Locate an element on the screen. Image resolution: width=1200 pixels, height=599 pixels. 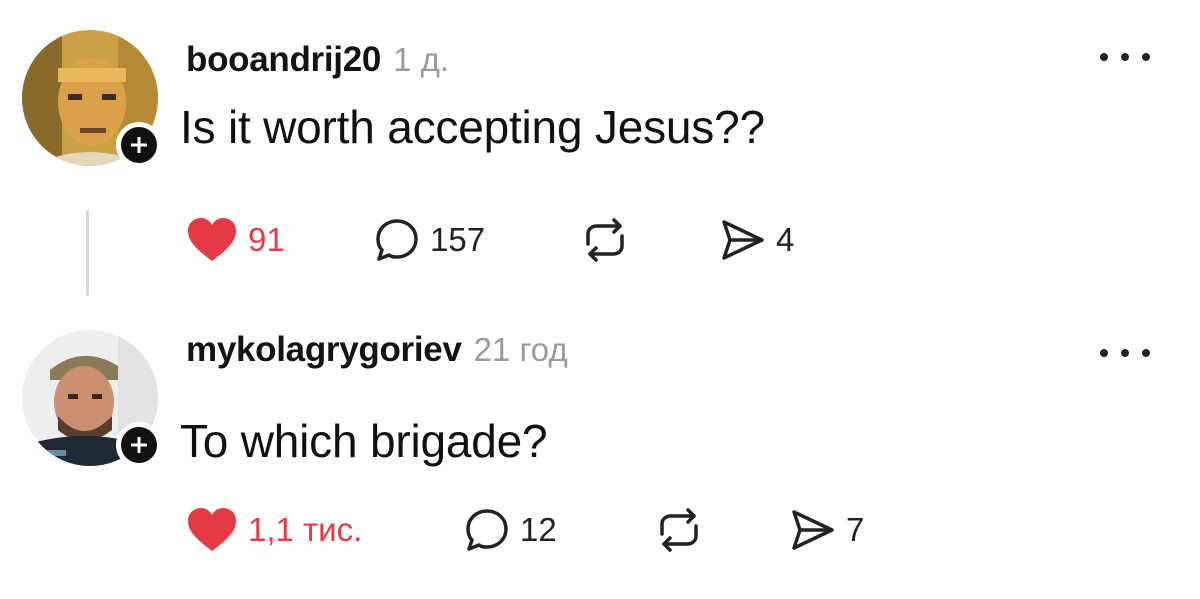
post-text: Is it worth accepting Jesus?? is located at coordinates (472, 127).